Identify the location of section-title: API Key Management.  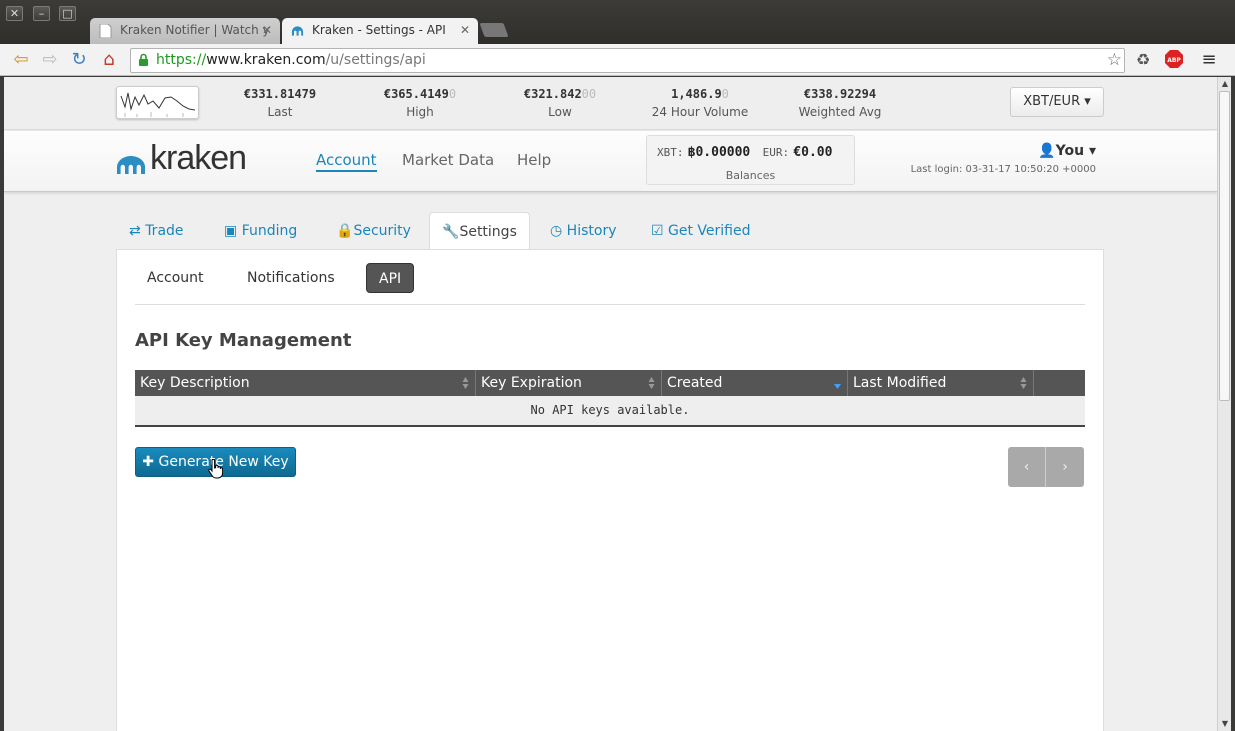
(243, 340).